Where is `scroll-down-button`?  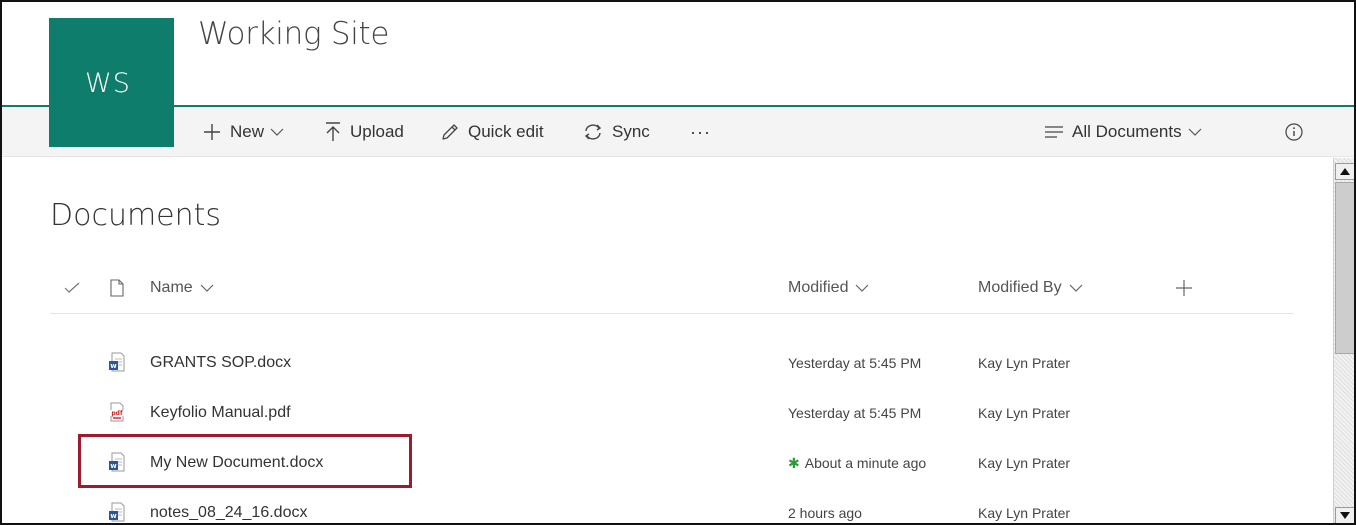 scroll-down-button is located at coordinates (1344, 515).